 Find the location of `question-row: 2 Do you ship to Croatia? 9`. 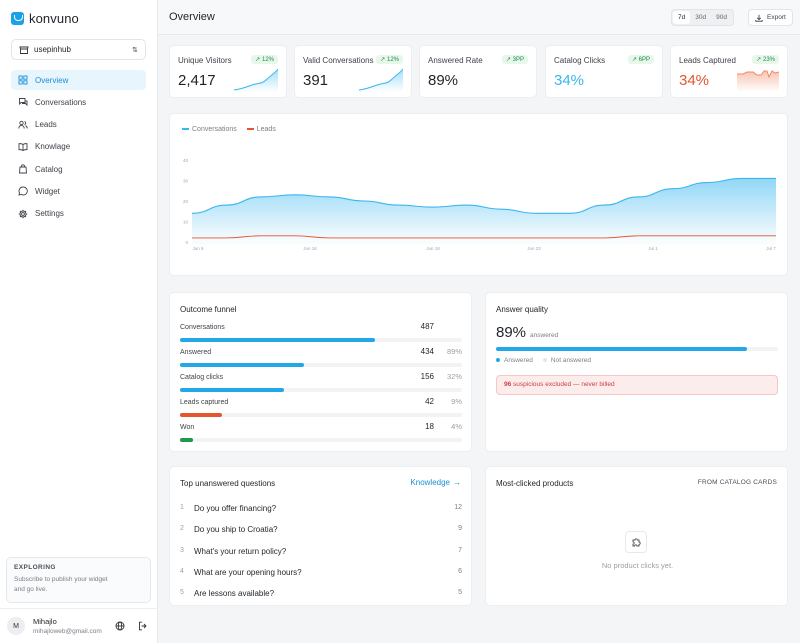

question-row: 2 Do you ship to Croatia? 9 is located at coordinates (321, 533).